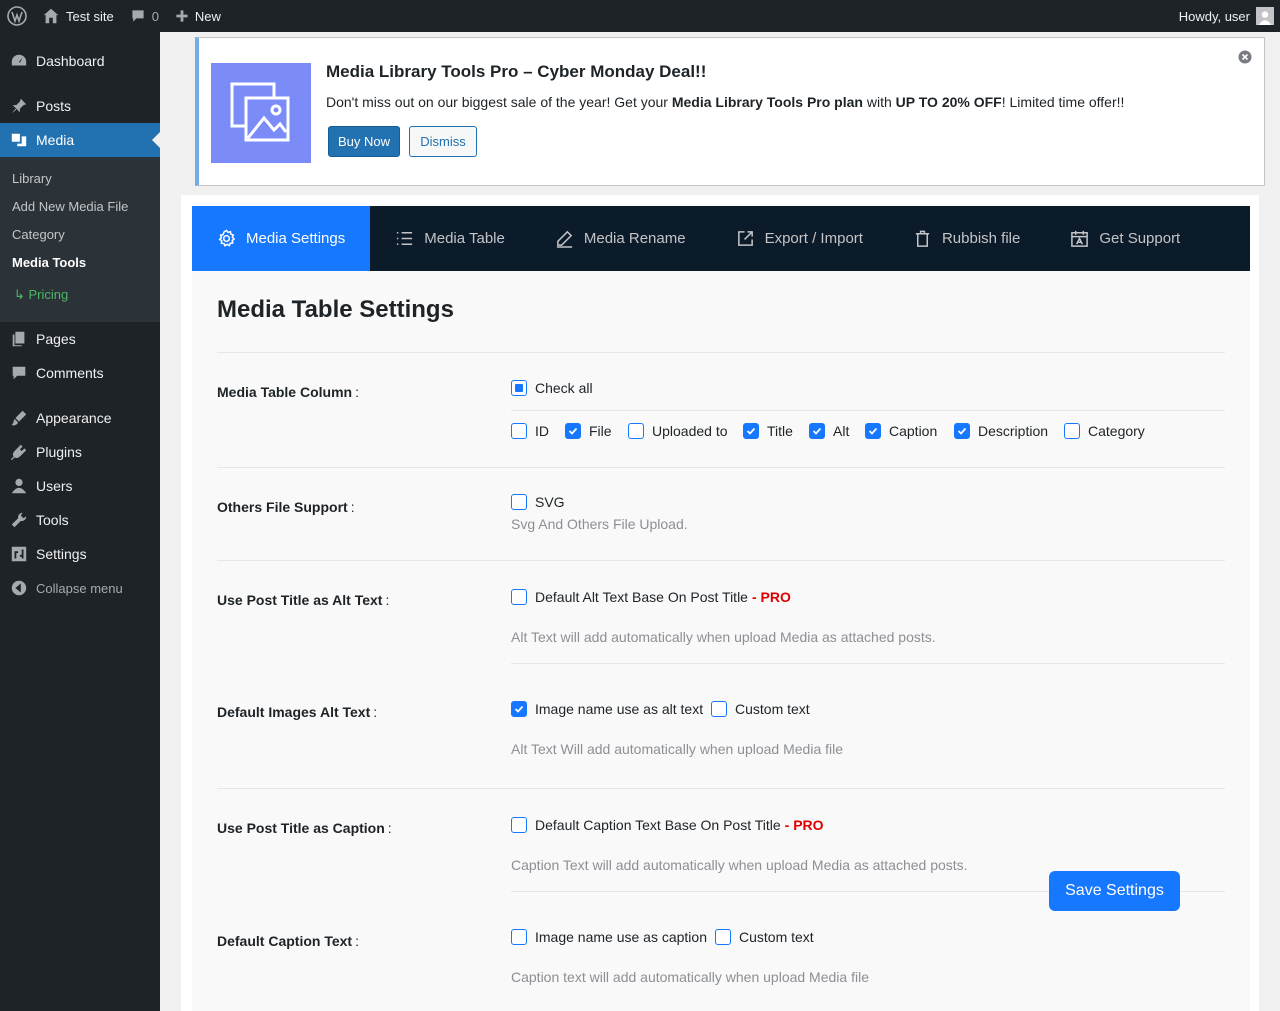 The image size is (1280, 1011). What do you see at coordinates (464, 238) in the screenshot?
I see `tab-label: Media Table` at bounding box center [464, 238].